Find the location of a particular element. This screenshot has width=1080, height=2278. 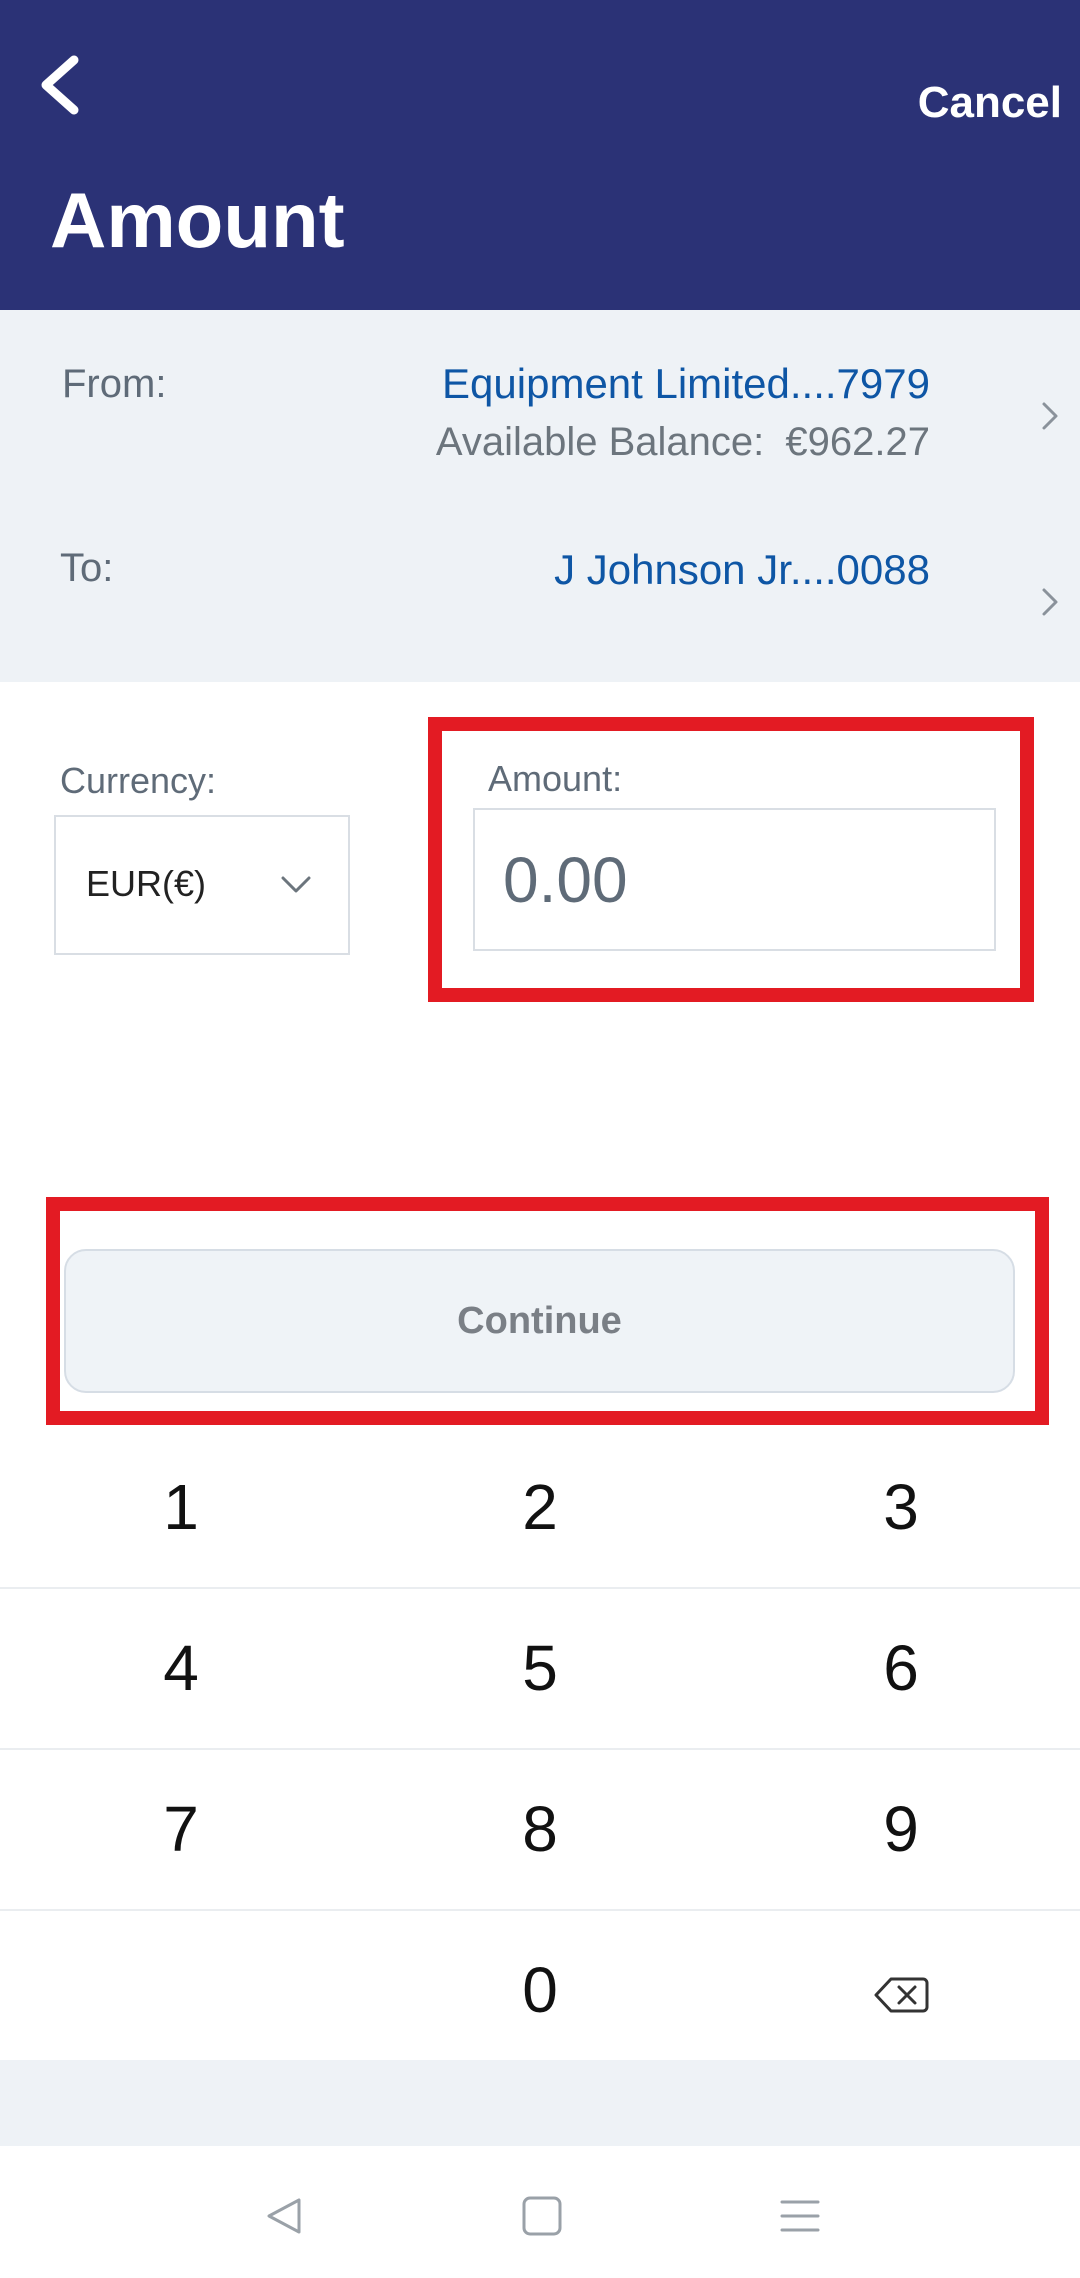

chevron-down-icon is located at coordinates (296, 884).